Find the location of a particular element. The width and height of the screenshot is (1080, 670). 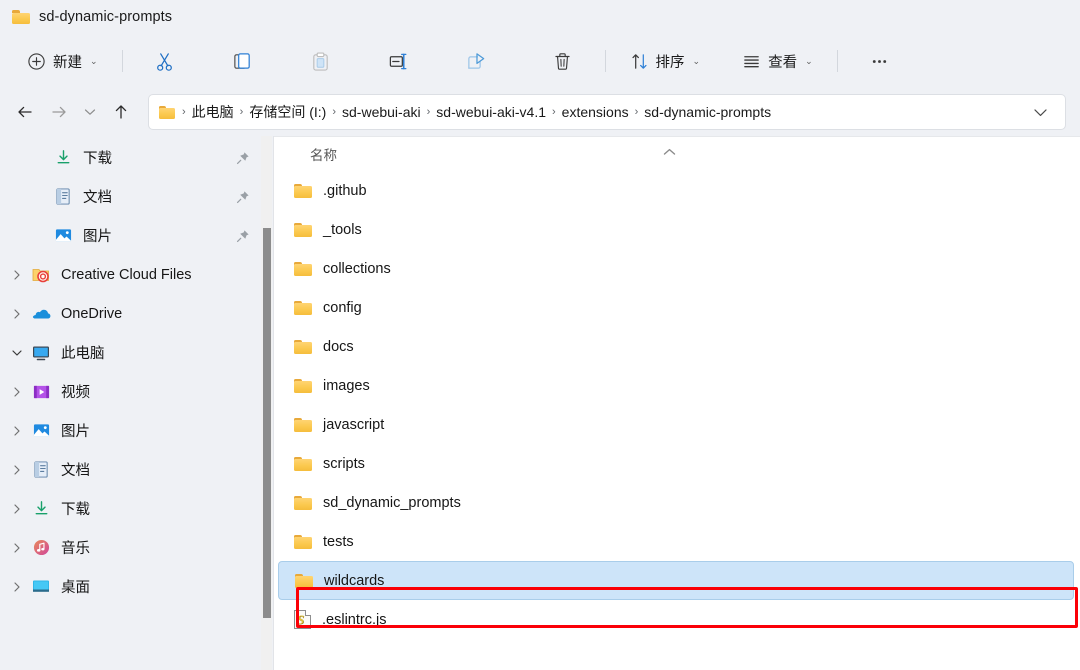

table-row: scripts is located at coordinates (676, 463).